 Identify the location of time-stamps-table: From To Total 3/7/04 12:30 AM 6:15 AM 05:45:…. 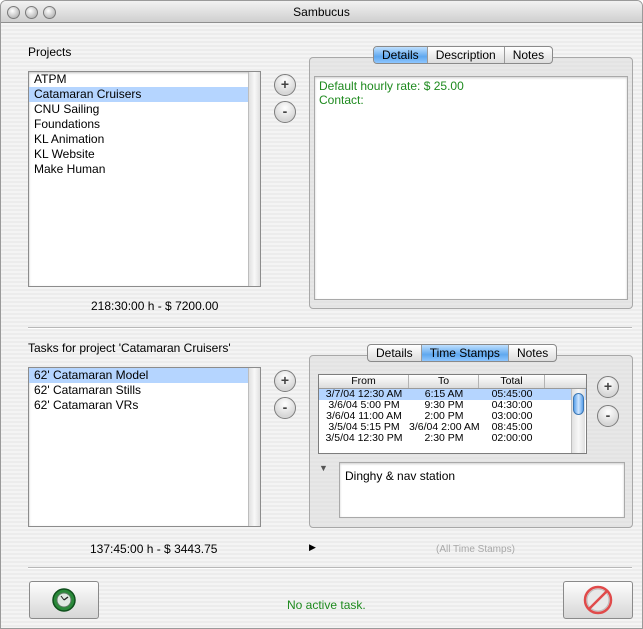
(452, 414).